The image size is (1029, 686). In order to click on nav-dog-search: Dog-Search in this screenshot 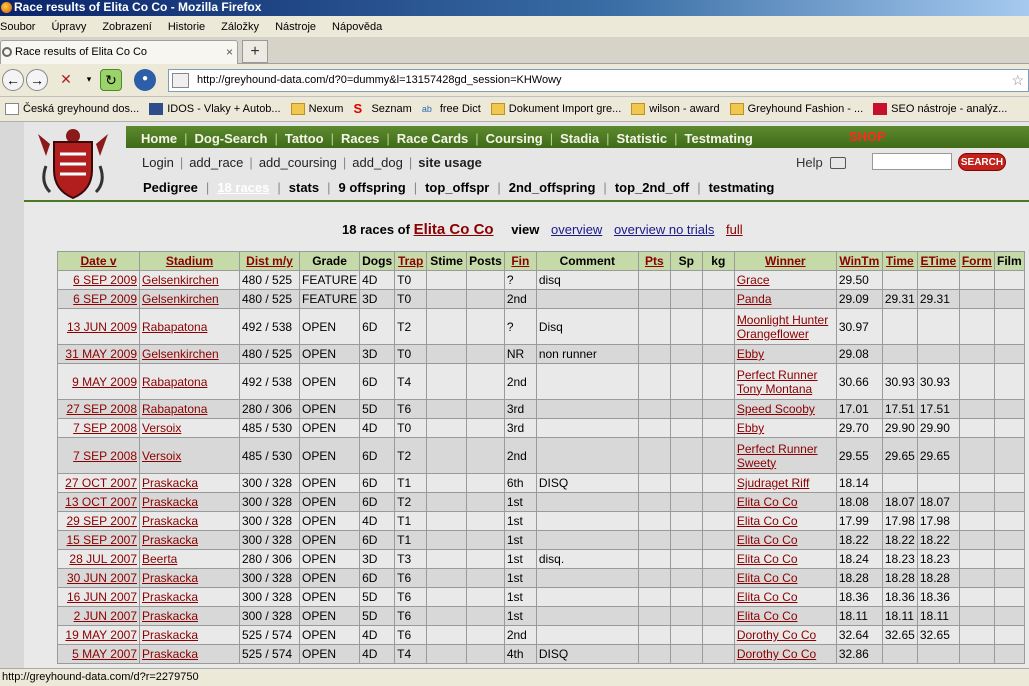, I will do `click(231, 138)`.